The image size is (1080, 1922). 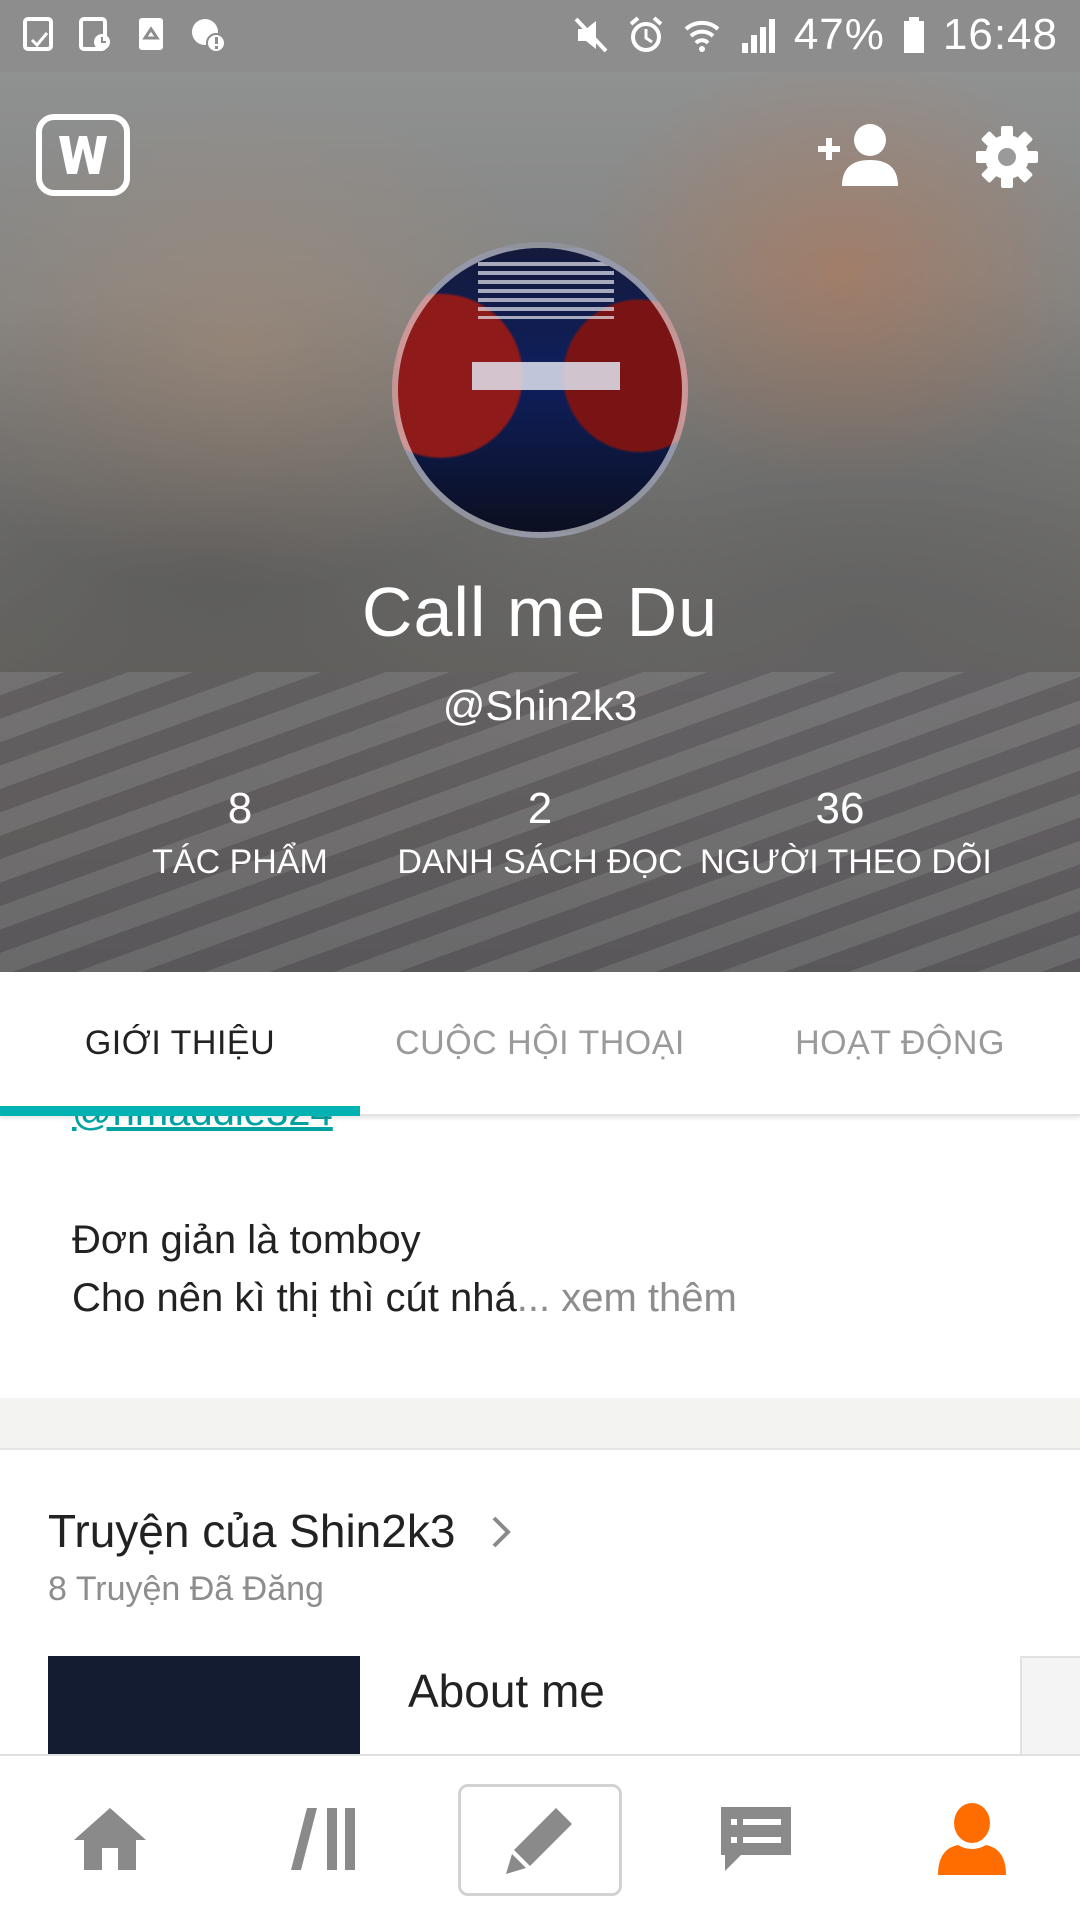 I want to click on bio-line-2-text: Cho nên kì thị thì cút nhá, so click(x=294, y=1298).